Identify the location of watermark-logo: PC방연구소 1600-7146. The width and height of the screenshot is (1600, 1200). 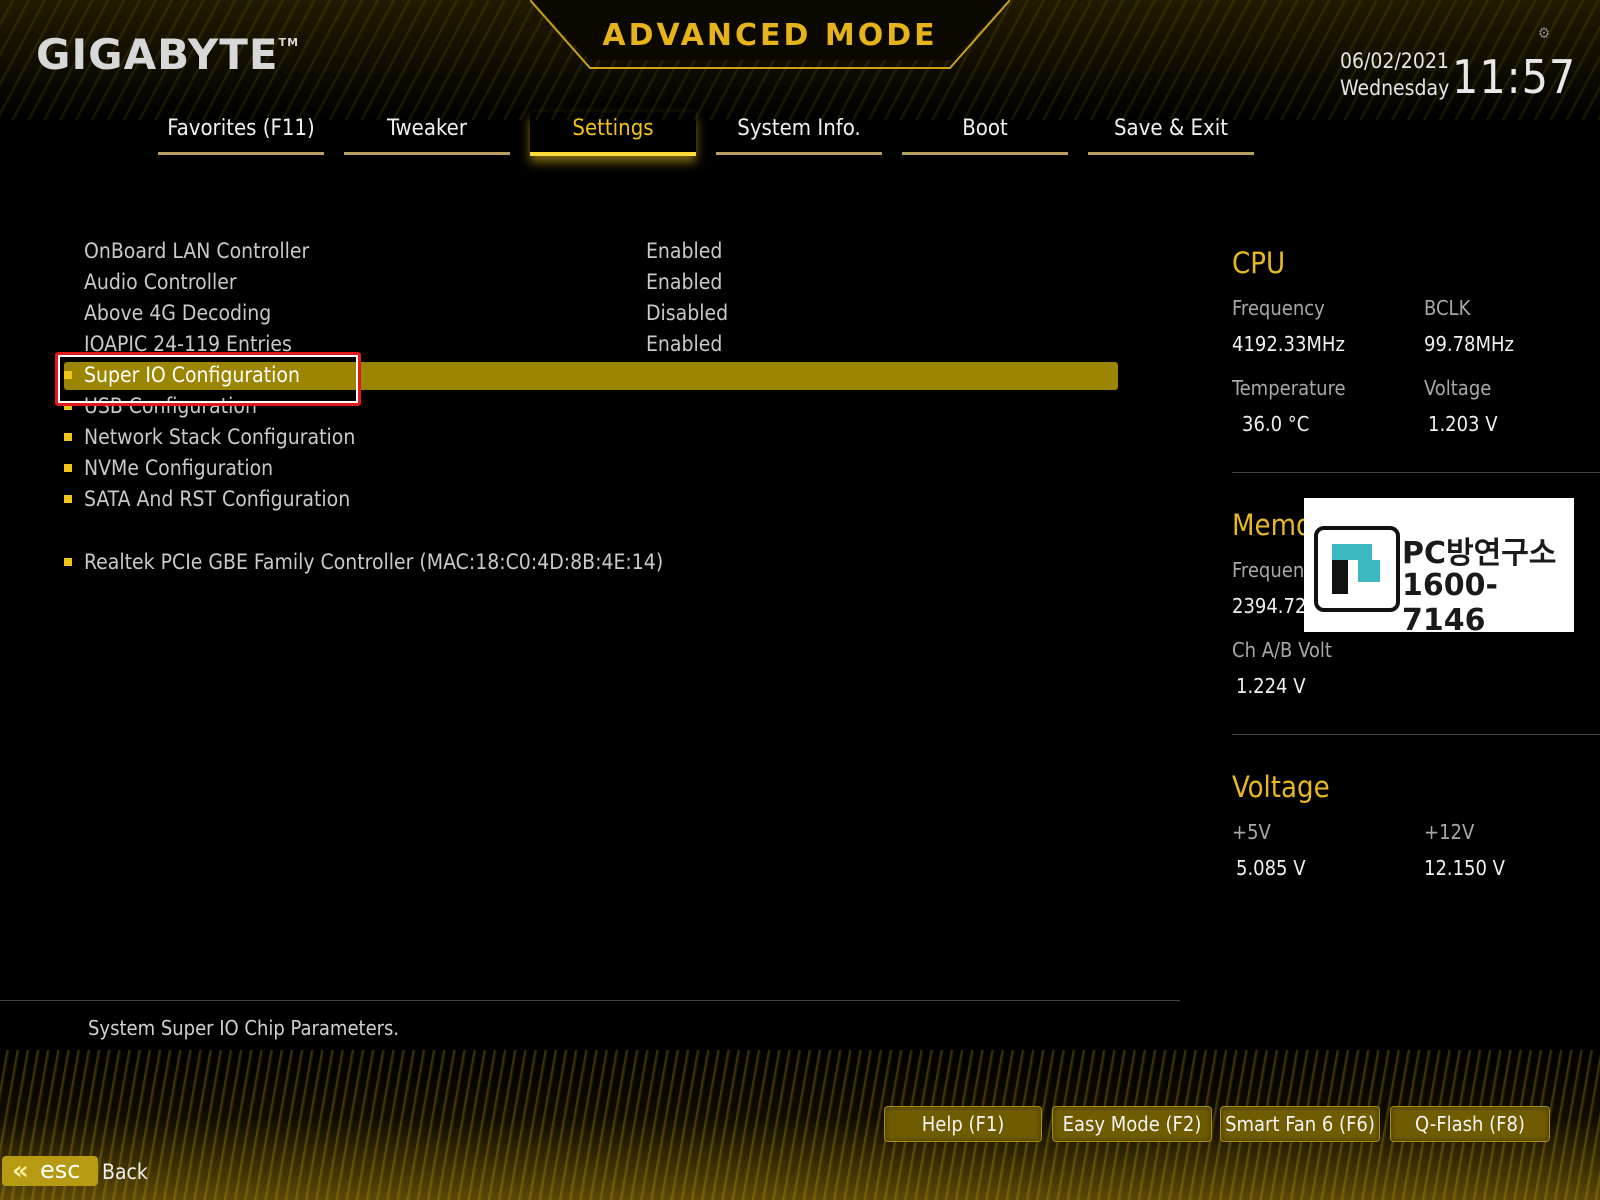
(1439, 568).